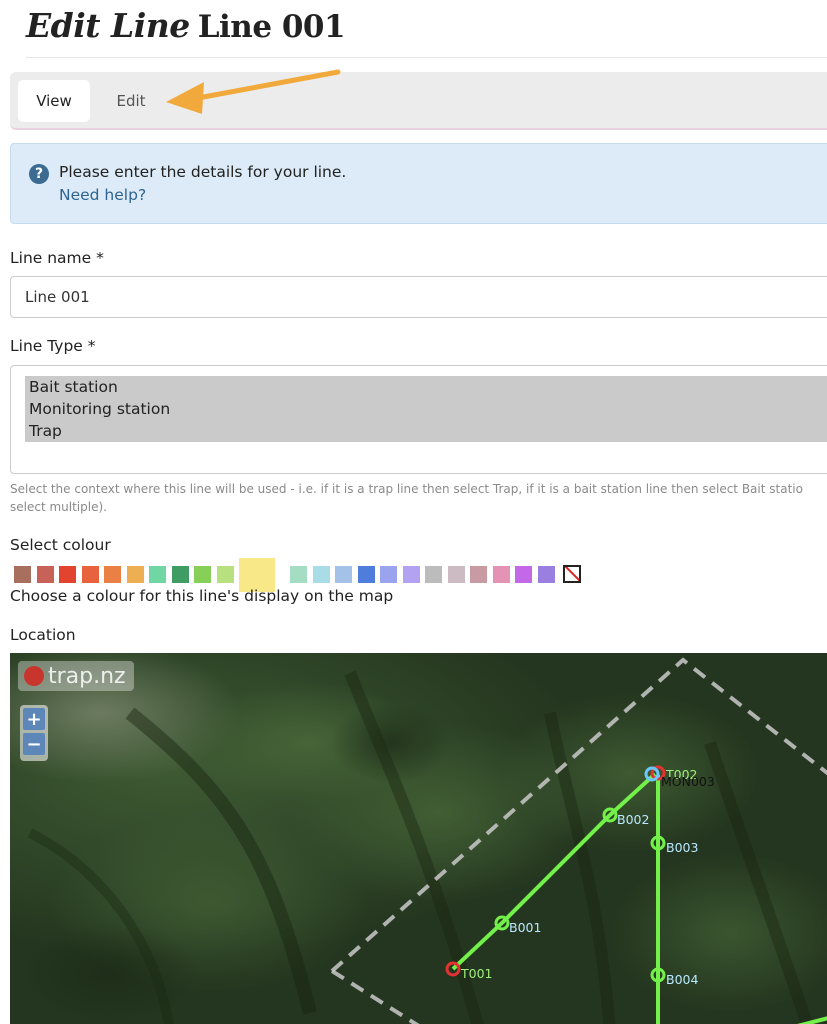 Image resolution: width=827 pixels, height=1024 pixels. What do you see at coordinates (102, 195) in the screenshot?
I see `need-help-link: Need help?` at bounding box center [102, 195].